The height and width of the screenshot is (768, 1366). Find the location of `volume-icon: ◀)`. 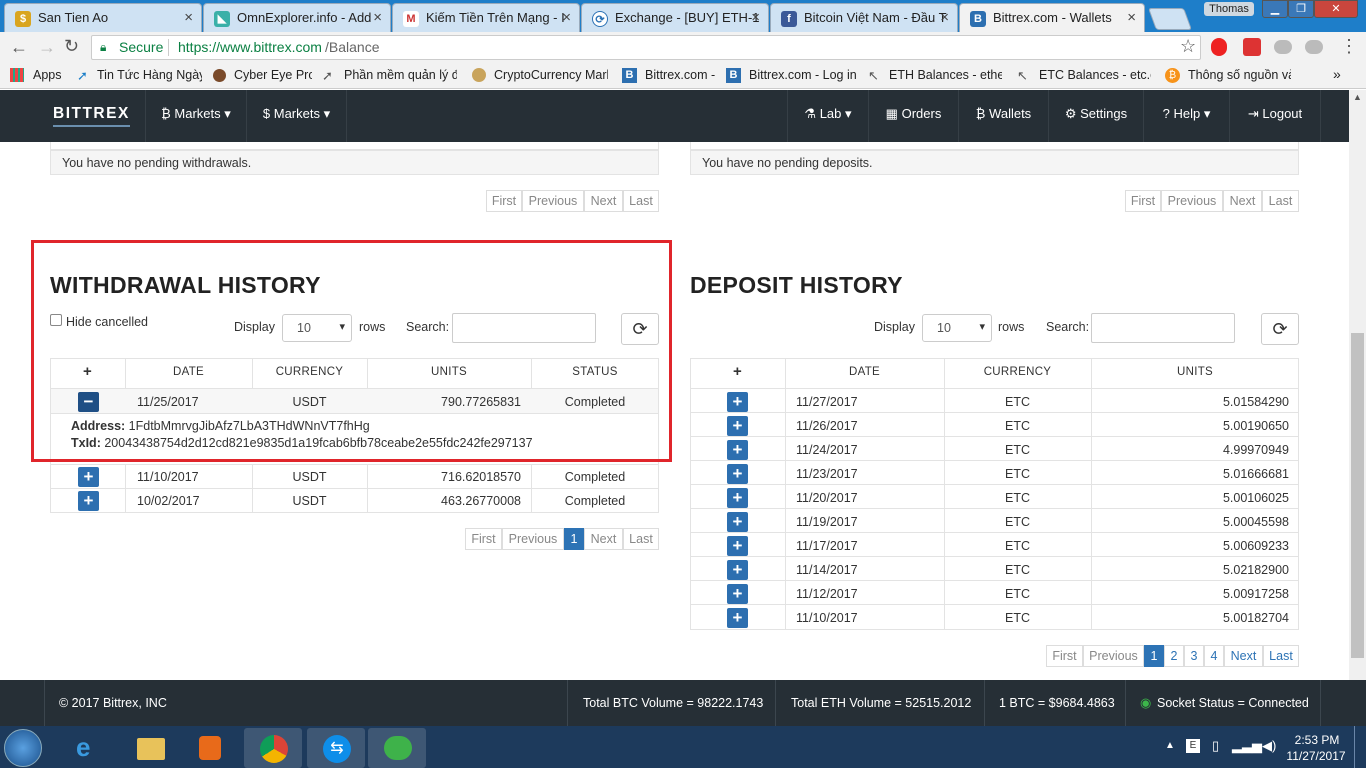

volume-icon: ◀) is located at coordinates (1269, 746).